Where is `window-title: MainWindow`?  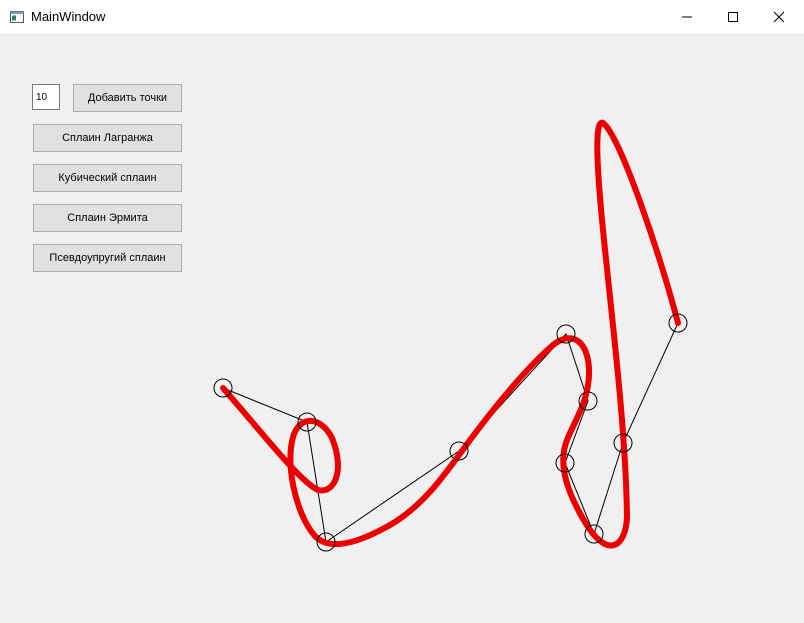
window-title: MainWindow is located at coordinates (68, 16).